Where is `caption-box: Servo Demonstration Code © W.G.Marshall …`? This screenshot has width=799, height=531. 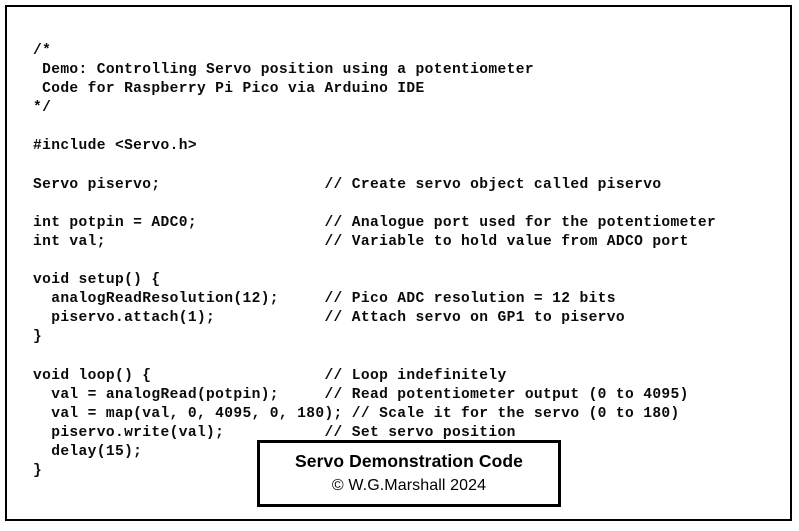 caption-box: Servo Demonstration Code © W.G.Marshall … is located at coordinates (409, 473).